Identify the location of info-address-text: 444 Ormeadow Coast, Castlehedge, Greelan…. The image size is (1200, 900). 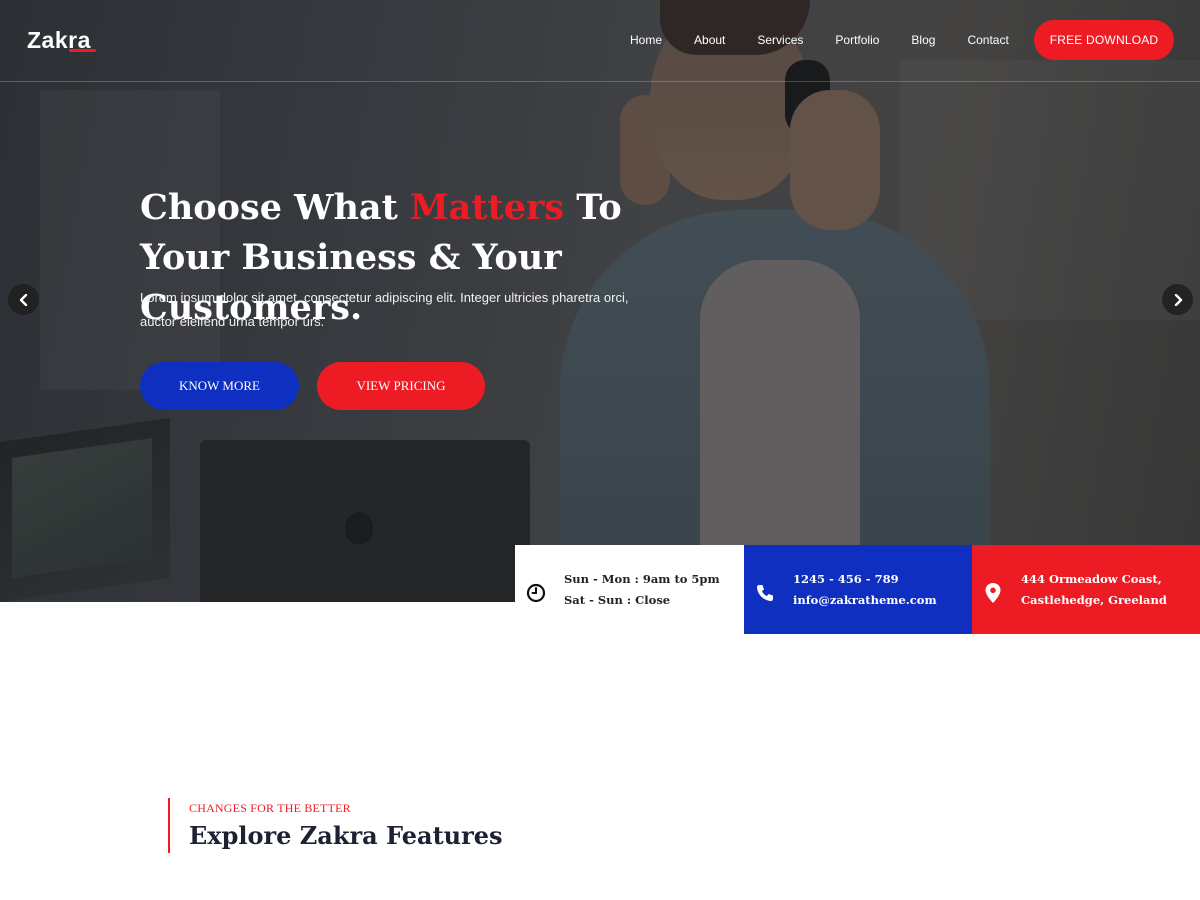
(1094, 590).